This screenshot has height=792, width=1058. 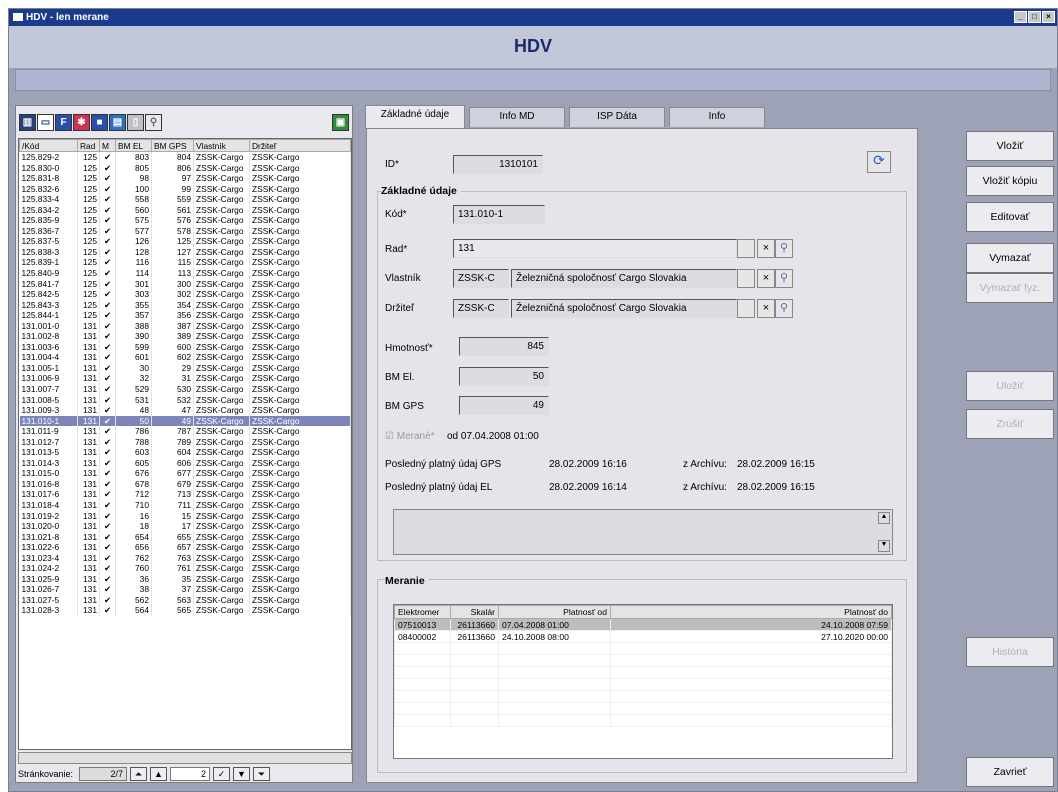 I want to click on minimize-button: _, so click(x=1020, y=17).